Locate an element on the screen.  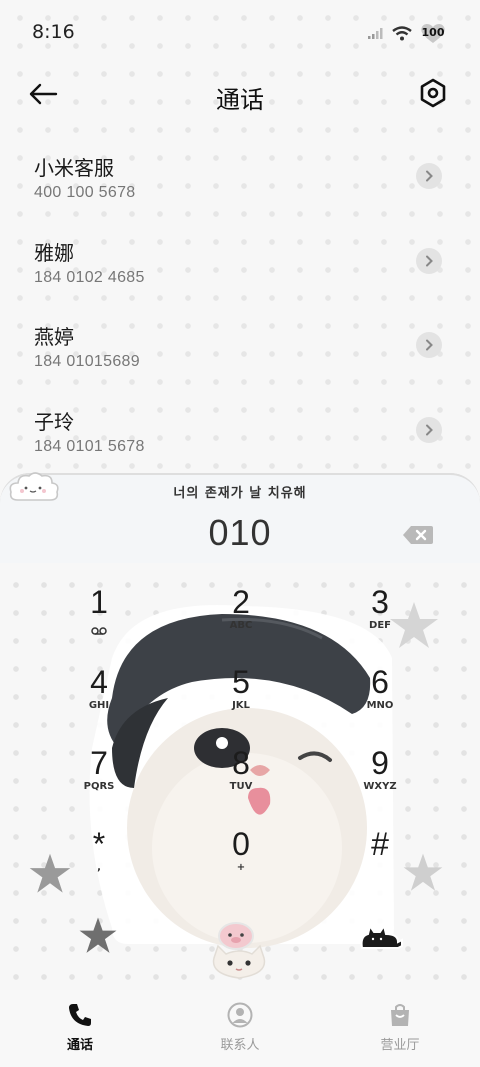
bottom-nav: 通话 联系人 营业厅 is located at coordinates (240, 1028).